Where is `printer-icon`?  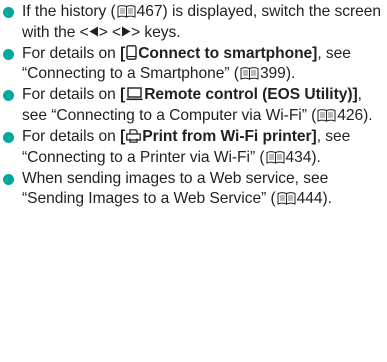
printer-icon is located at coordinates (134, 136).